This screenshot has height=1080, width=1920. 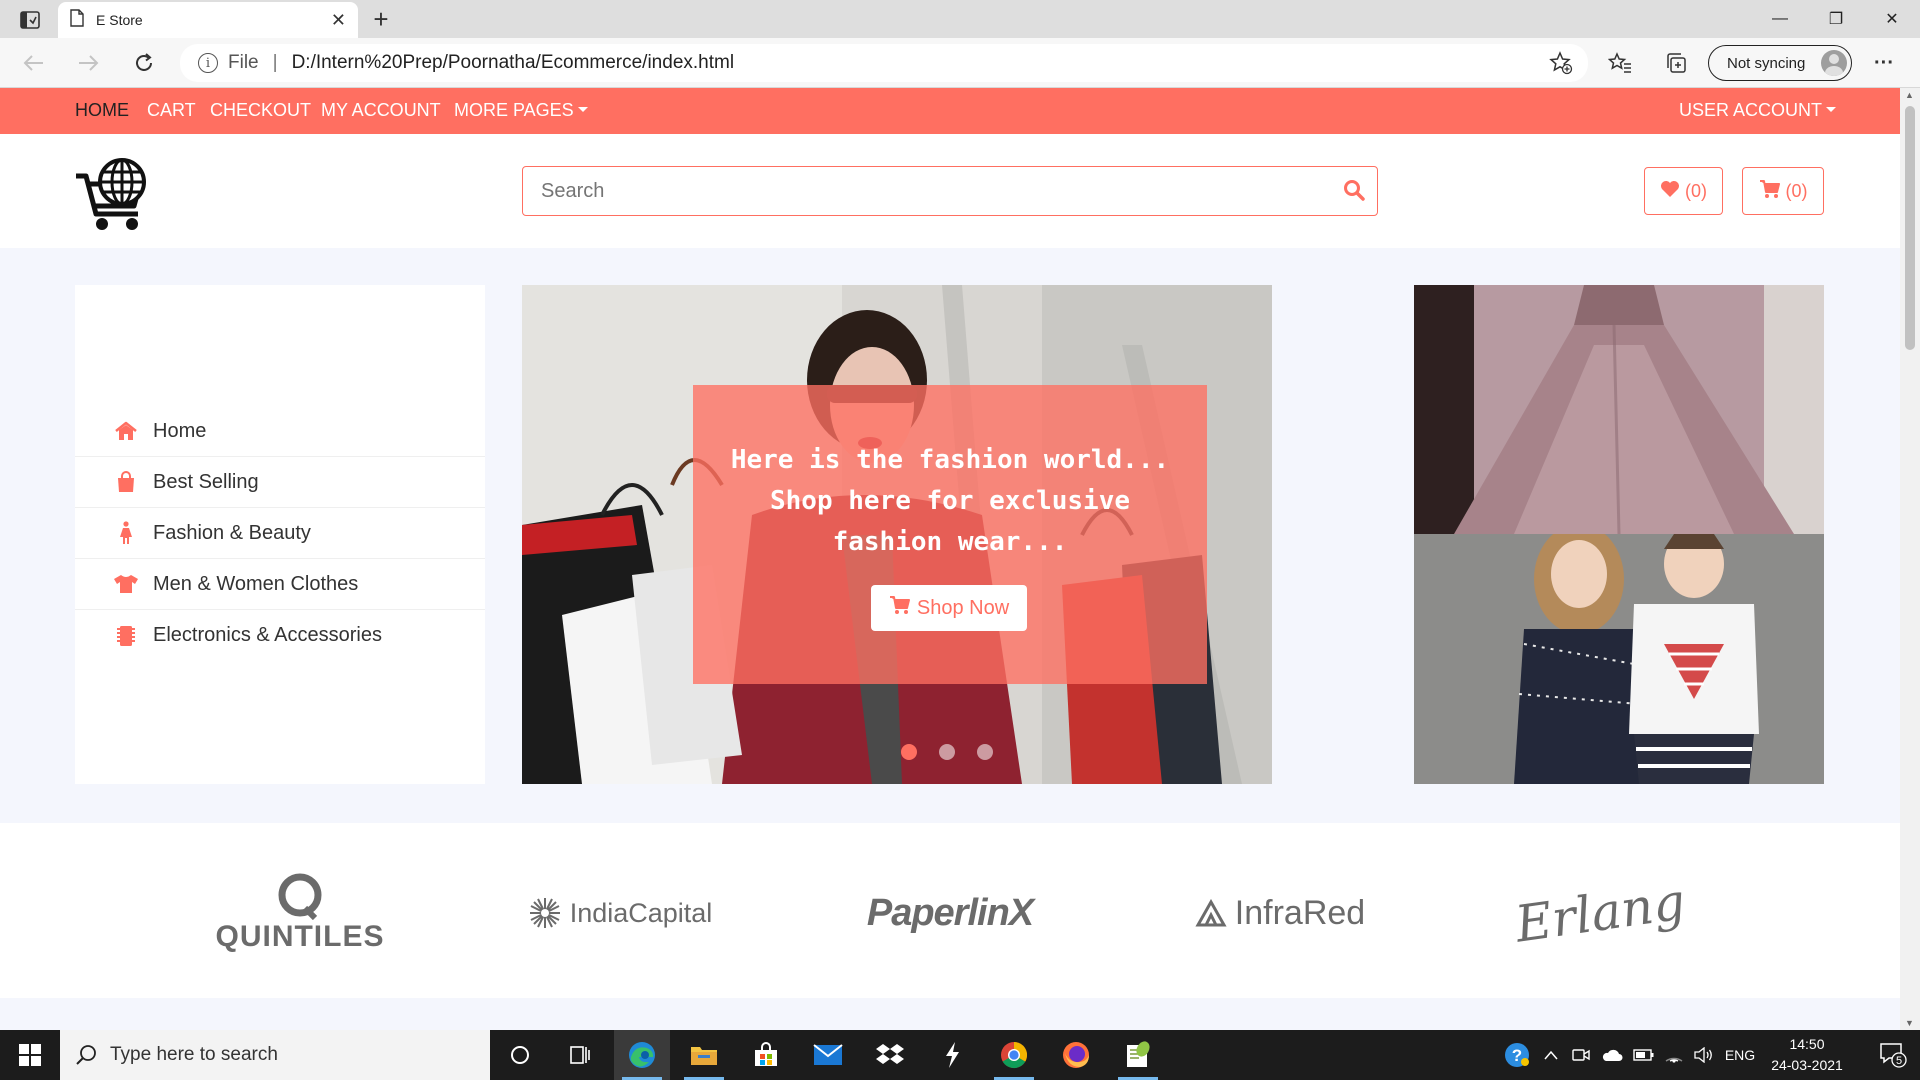 I want to click on nav-user-account: USER ACCOUNT, so click(x=1758, y=110).